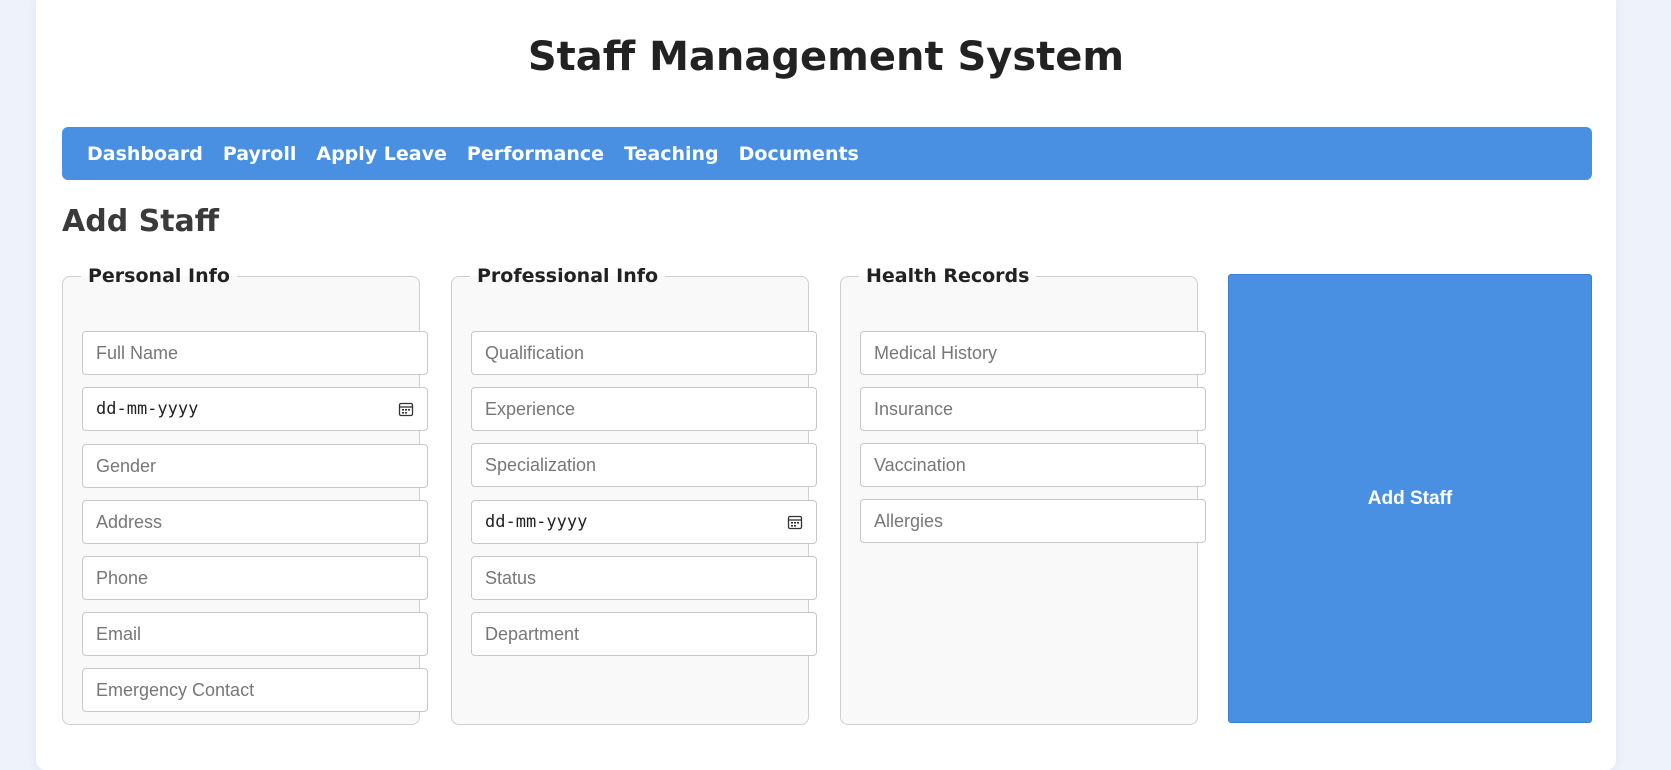 This screenshot has height=770, width=1671. Describe the element at coordinates (1410, 498) in the screenshot. I see `add-staff-button: Add Staff` at that location.